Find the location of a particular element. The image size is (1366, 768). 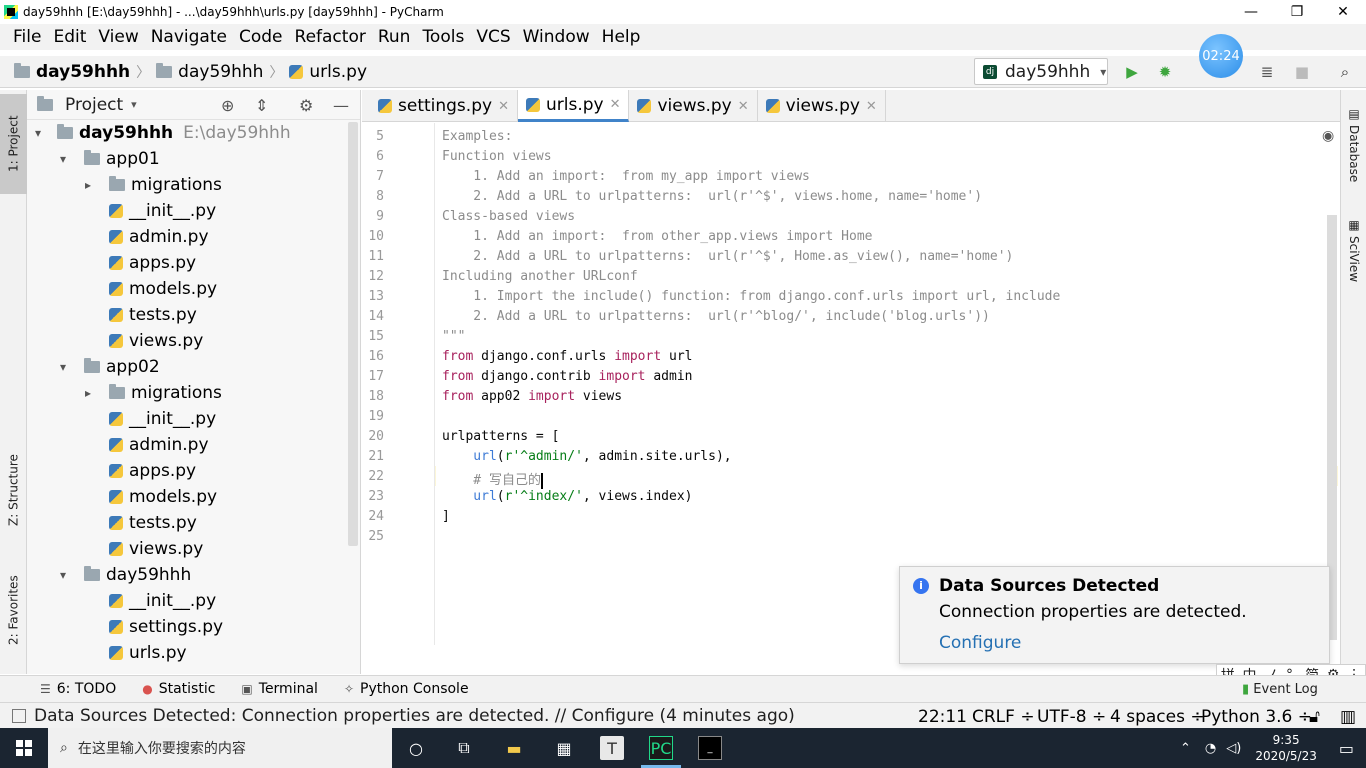

tree-folder: ▸ migrations is located at coordinates (149, 393).